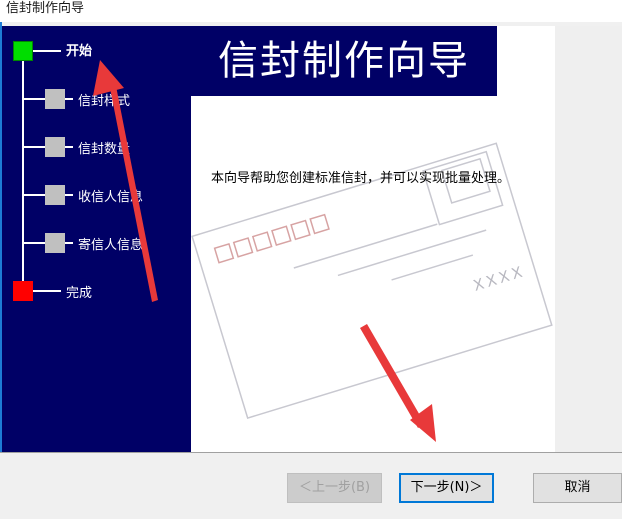 The image size is (622, 519). Describe the element at coordinates (69, 243) in the screenshot. I see `step-sender-connector-right` at that location.